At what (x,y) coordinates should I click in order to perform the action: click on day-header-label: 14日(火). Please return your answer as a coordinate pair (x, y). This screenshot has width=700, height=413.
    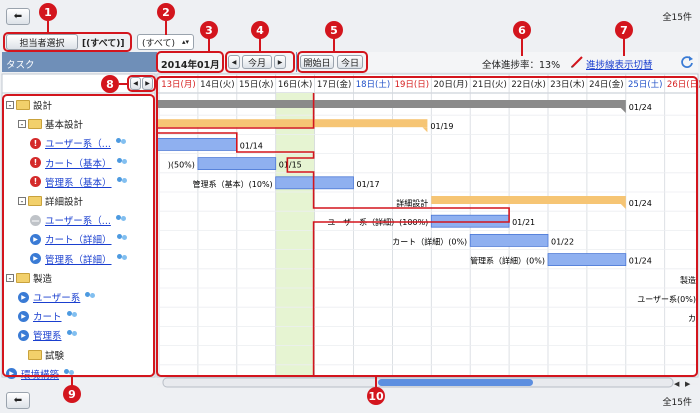
    Looking at the image, I should click on (217, 85).